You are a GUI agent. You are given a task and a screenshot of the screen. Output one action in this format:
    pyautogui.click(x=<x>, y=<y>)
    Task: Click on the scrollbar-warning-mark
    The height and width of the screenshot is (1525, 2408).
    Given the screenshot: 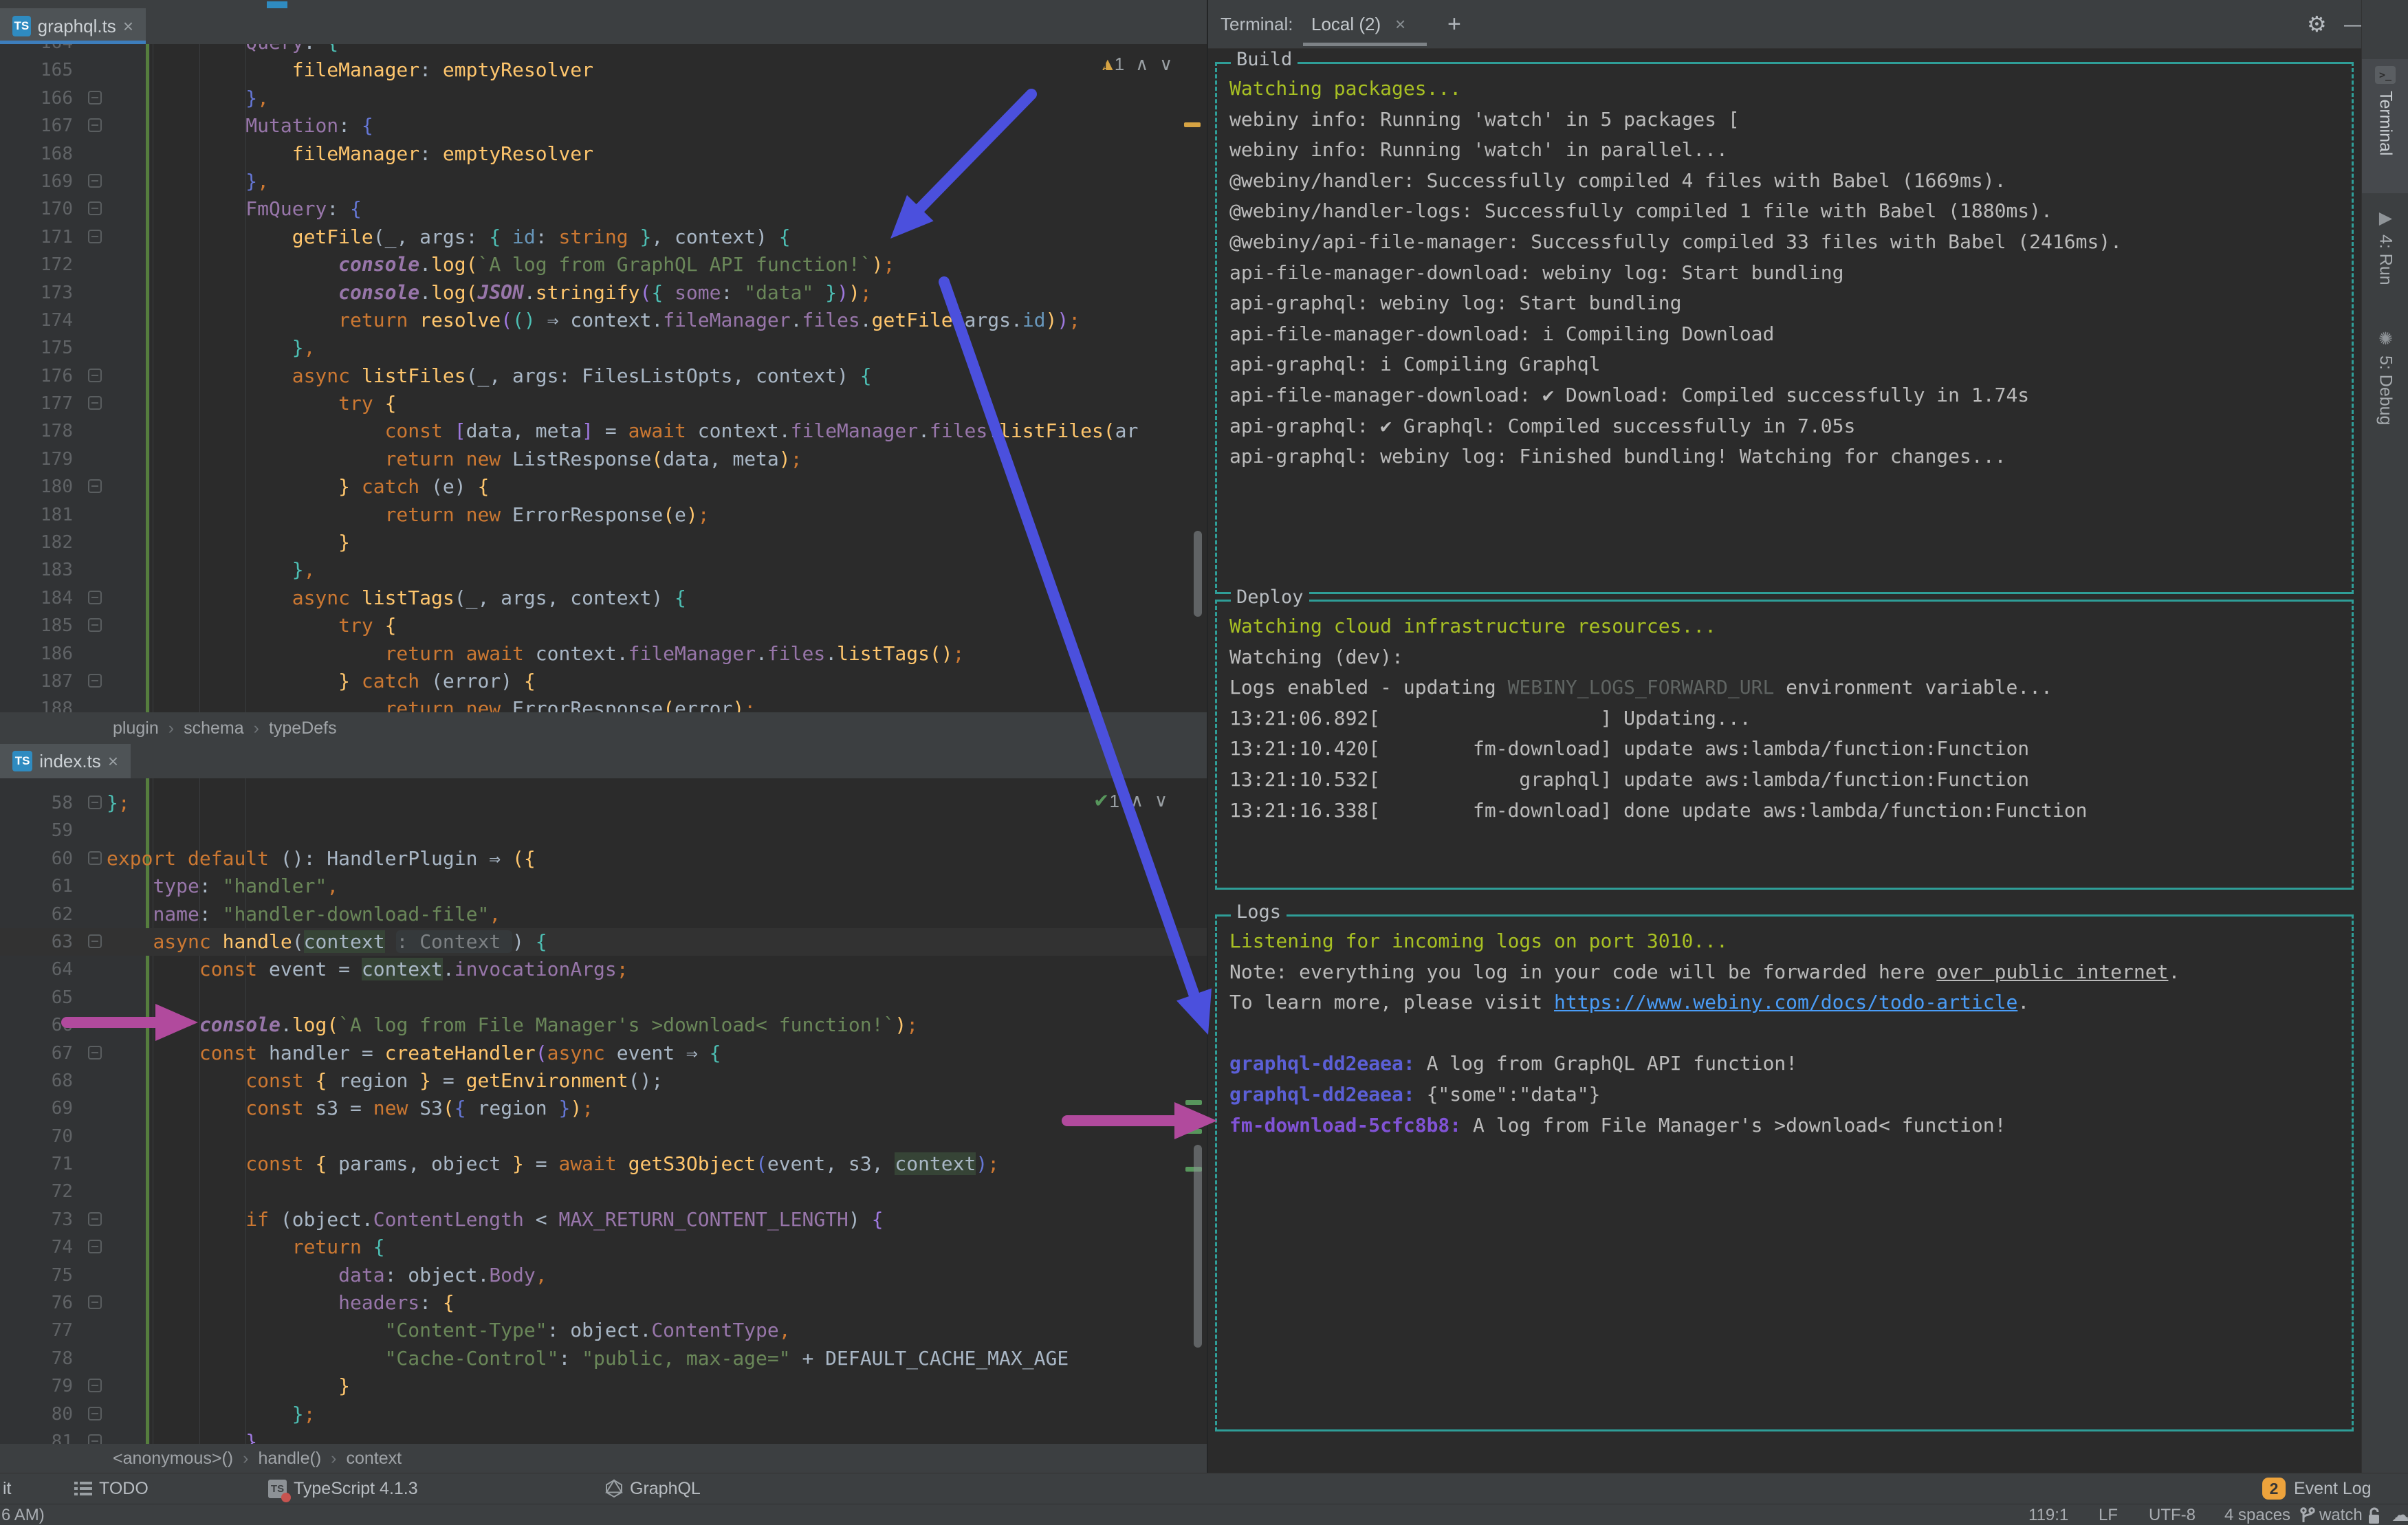 What is the action you would take?
    pyautogui.click(x=1192, y=124)
    